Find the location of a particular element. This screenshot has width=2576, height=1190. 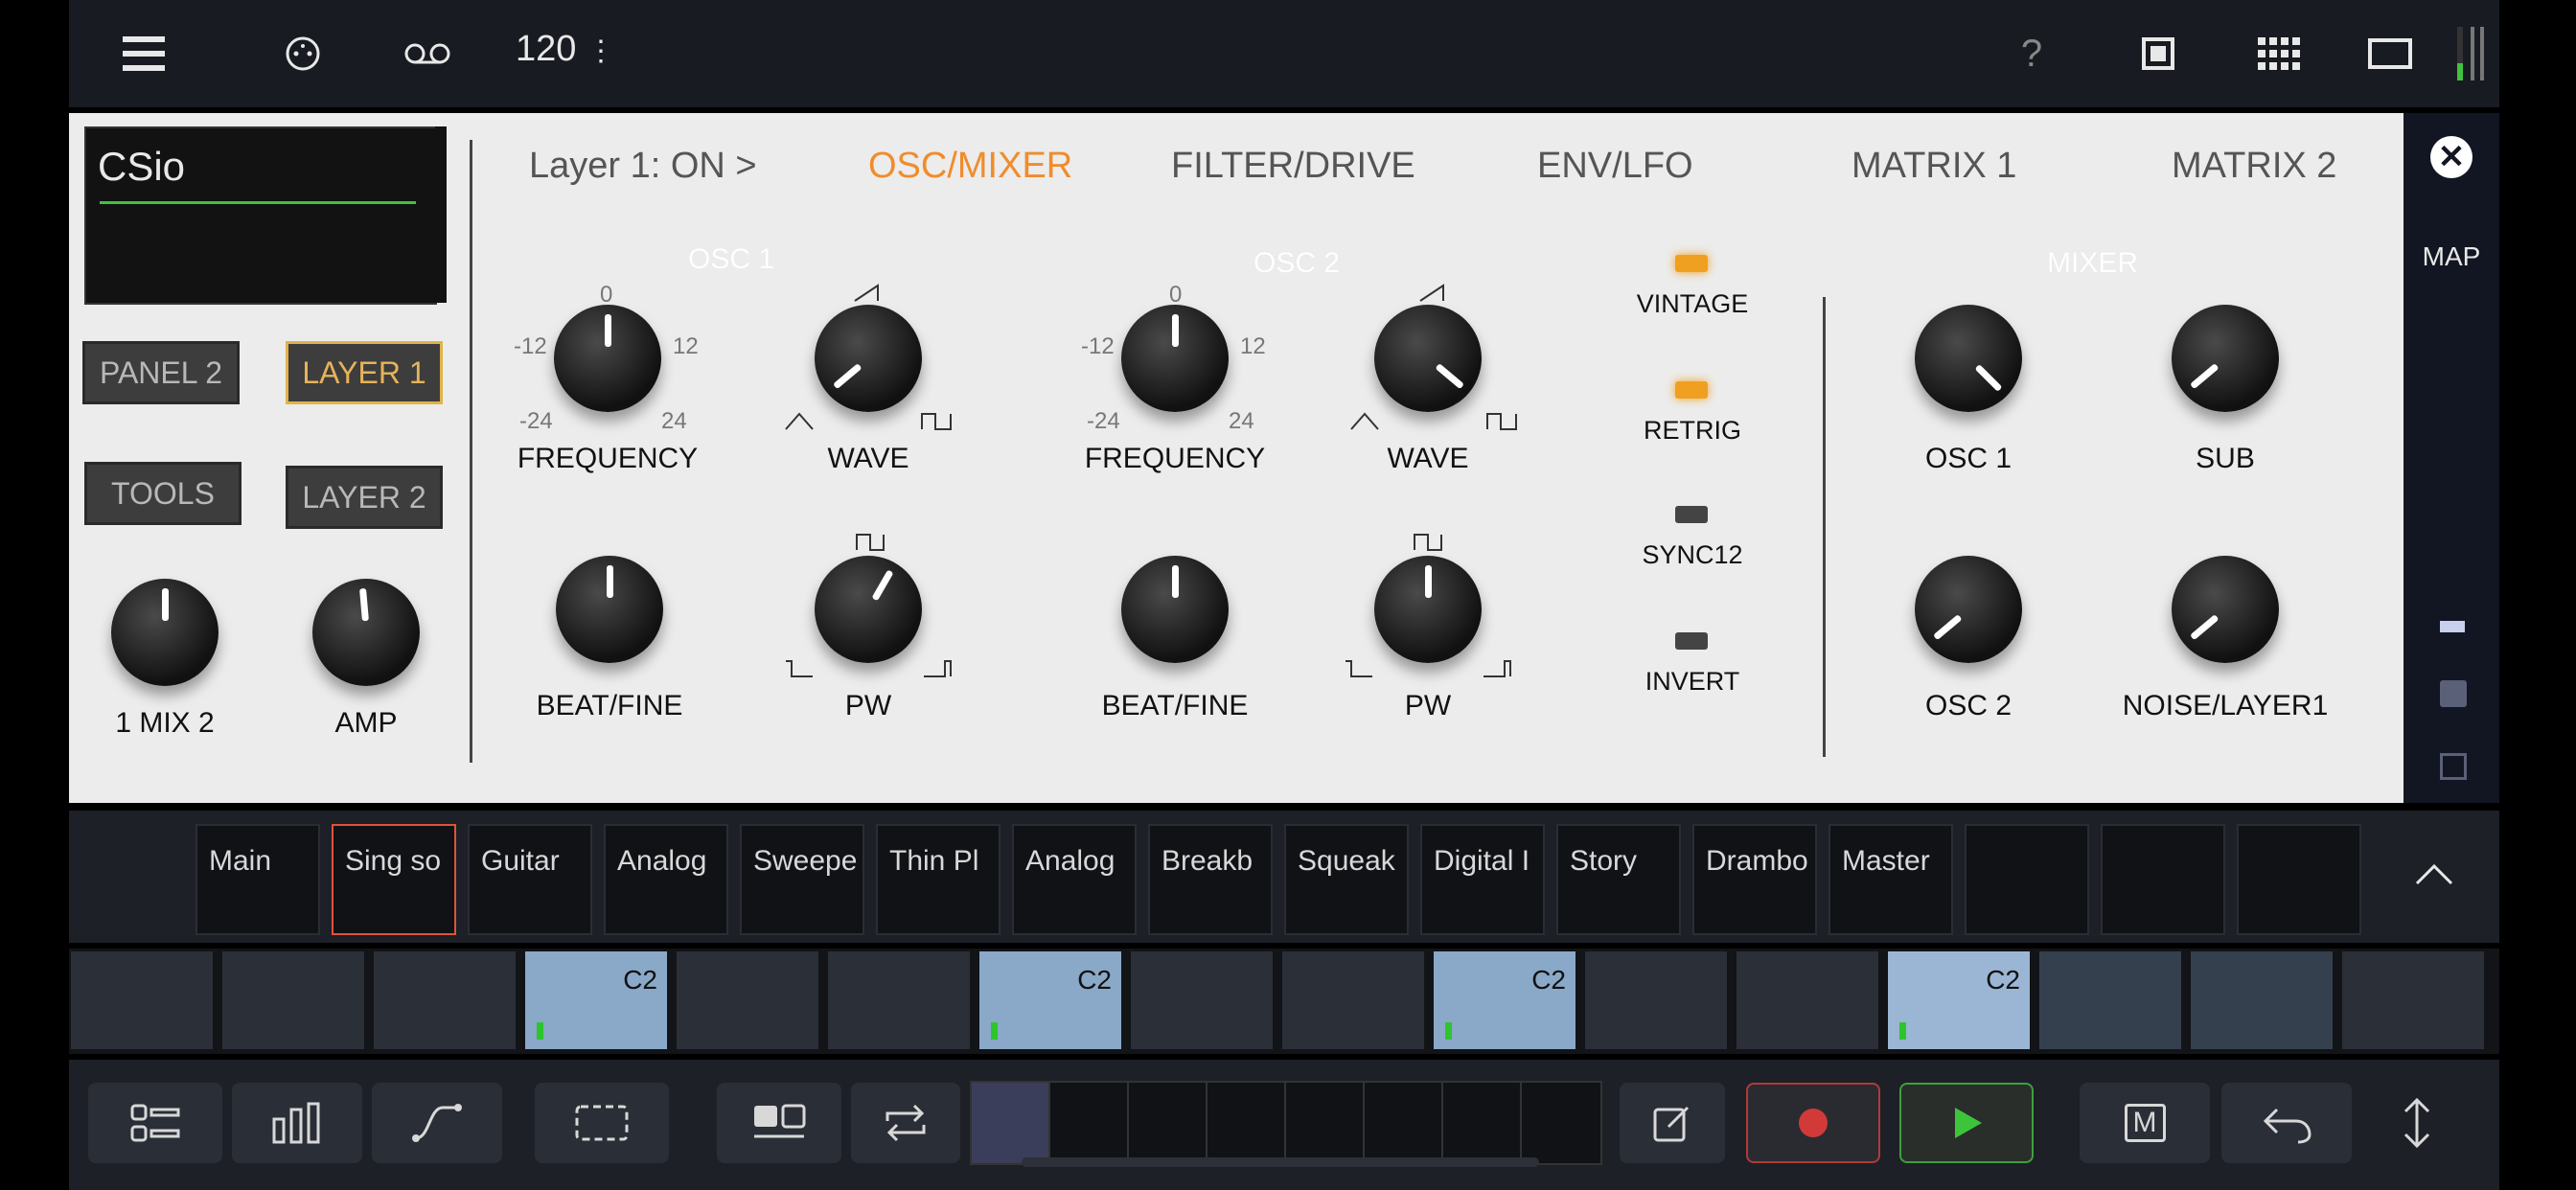

view-mode-3-icon is located at coordinates (2453, 766).